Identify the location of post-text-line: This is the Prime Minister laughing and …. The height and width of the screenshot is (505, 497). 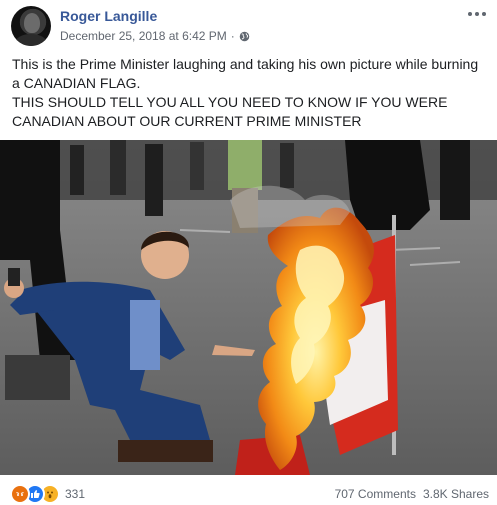
(245, 73).